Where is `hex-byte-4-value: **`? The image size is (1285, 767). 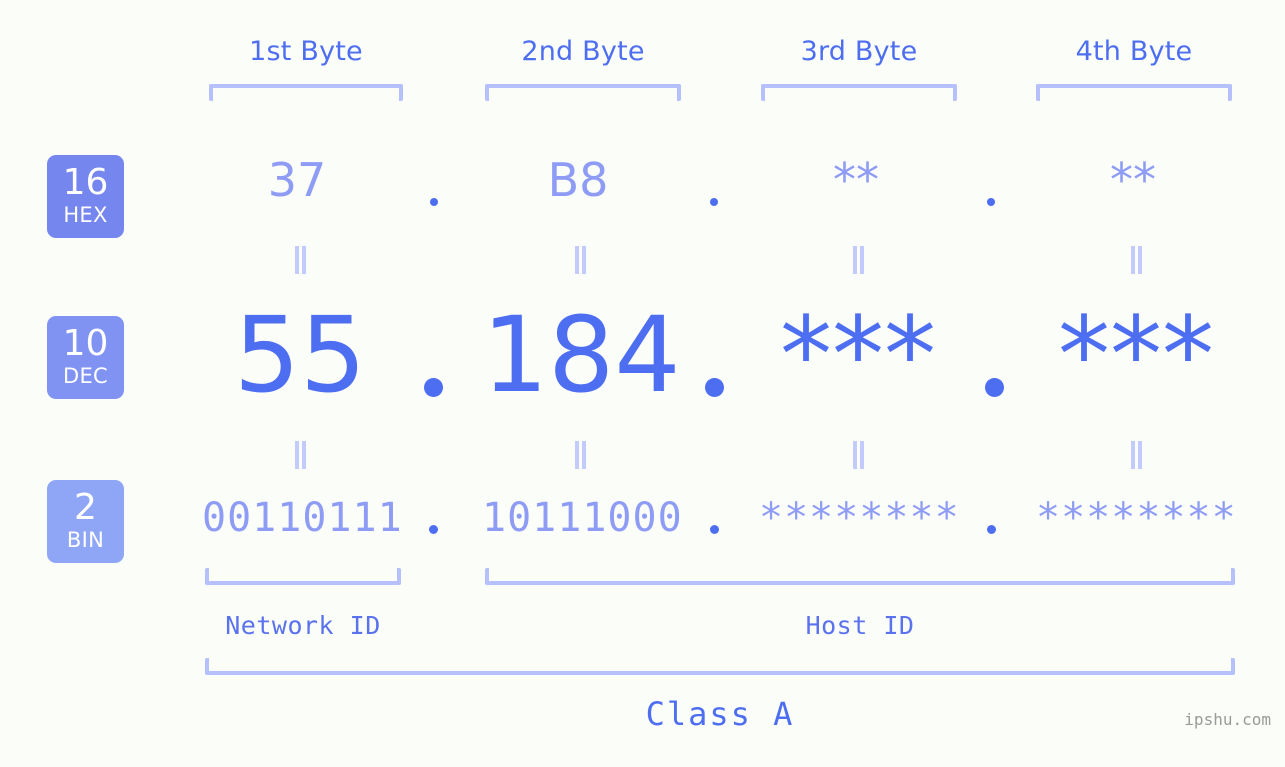
hex-byte-4-value: ** is located at coordinates (1133, 180).